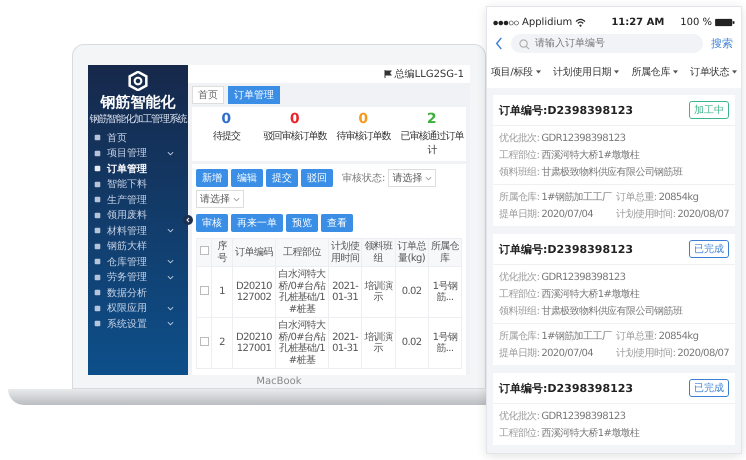  What do you see at coordinates (134, 324) in the screenshot?
I see `menu-item: 系统设置` at bounding box center [134, 324].